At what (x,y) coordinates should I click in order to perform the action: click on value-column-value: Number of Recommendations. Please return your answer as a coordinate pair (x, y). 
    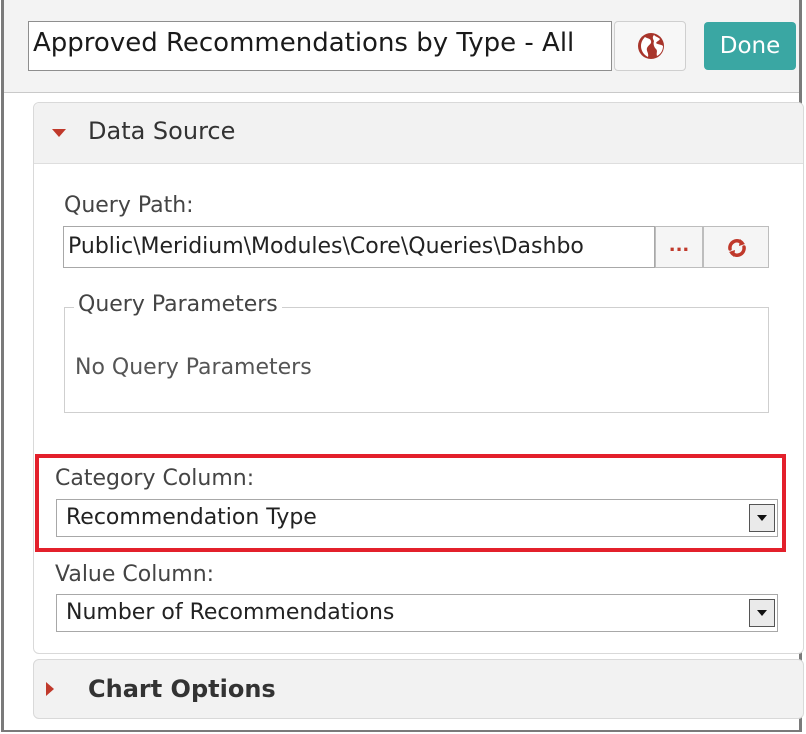
    Looking at the image, I should click on (230, 612).